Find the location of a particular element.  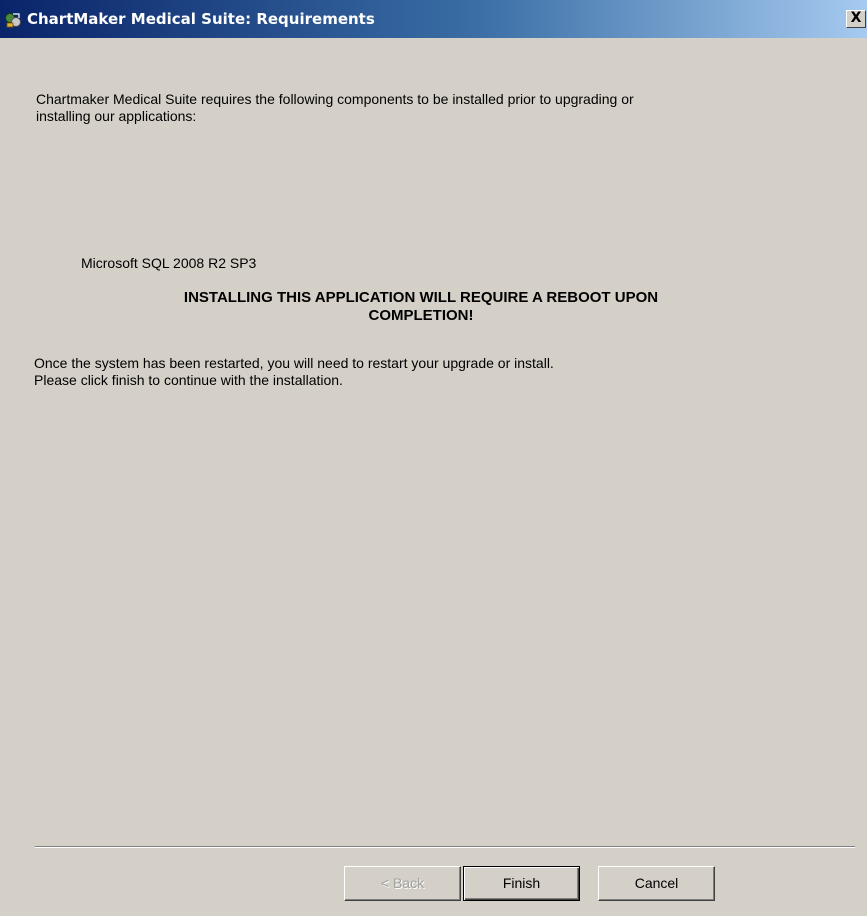

cancel-button: Cancel is located at coordinates (656, 883).